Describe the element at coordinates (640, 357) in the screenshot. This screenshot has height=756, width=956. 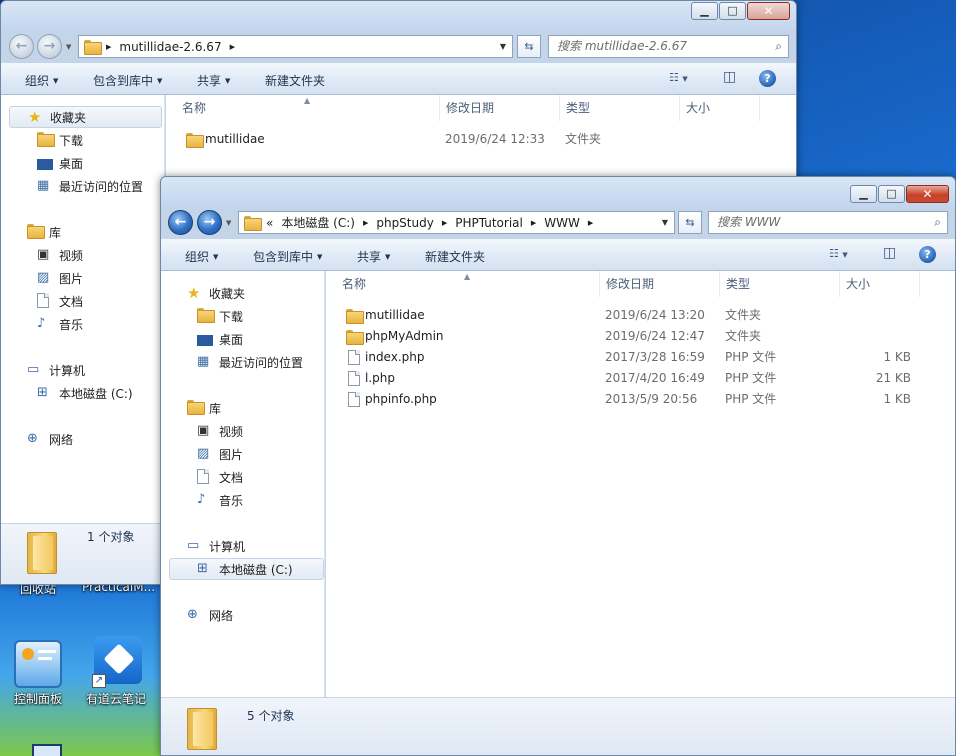
I see `table-row: index.php 2017/3/28 16:59 PHP 文件 1 KB` at that location.